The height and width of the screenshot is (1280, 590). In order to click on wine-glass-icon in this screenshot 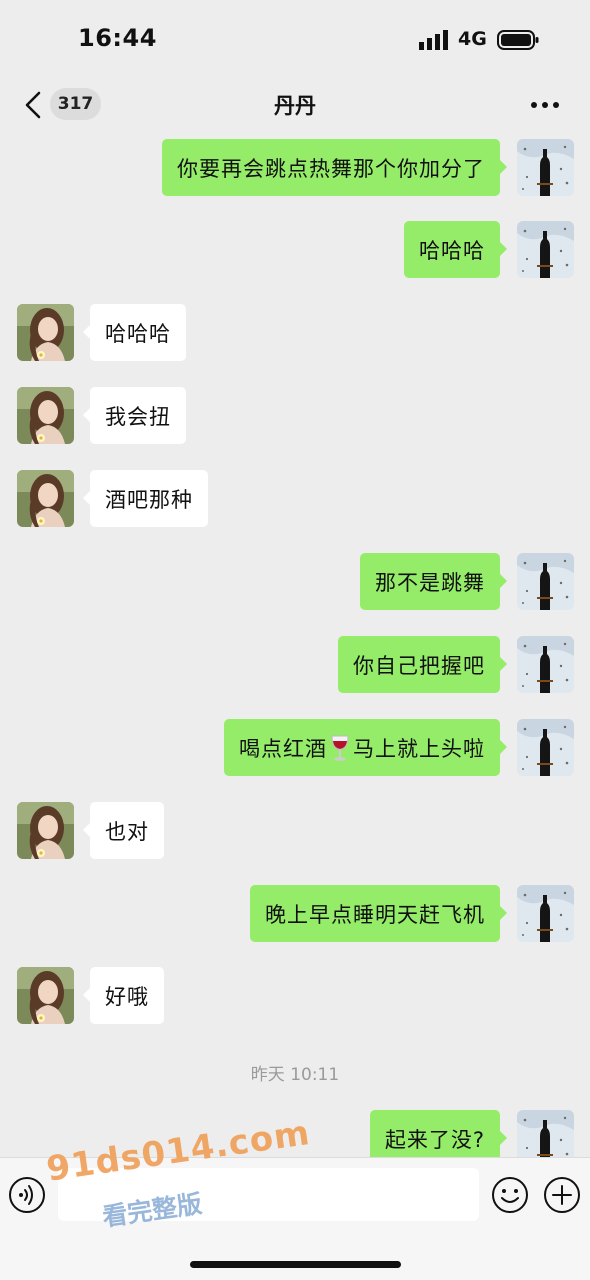, I will do `click(340, 748)`.